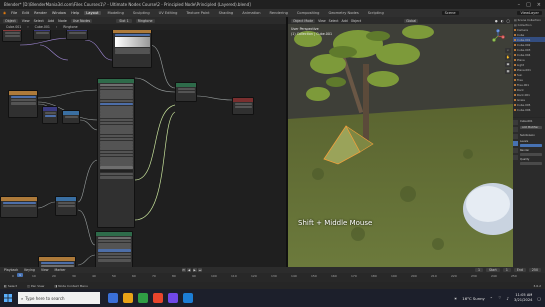 The width and height of the screenshot is (545, 307). Describe the element at coordinates (345, 21) in the screenshot. I see `viewport-menu-add: Add` at that location.